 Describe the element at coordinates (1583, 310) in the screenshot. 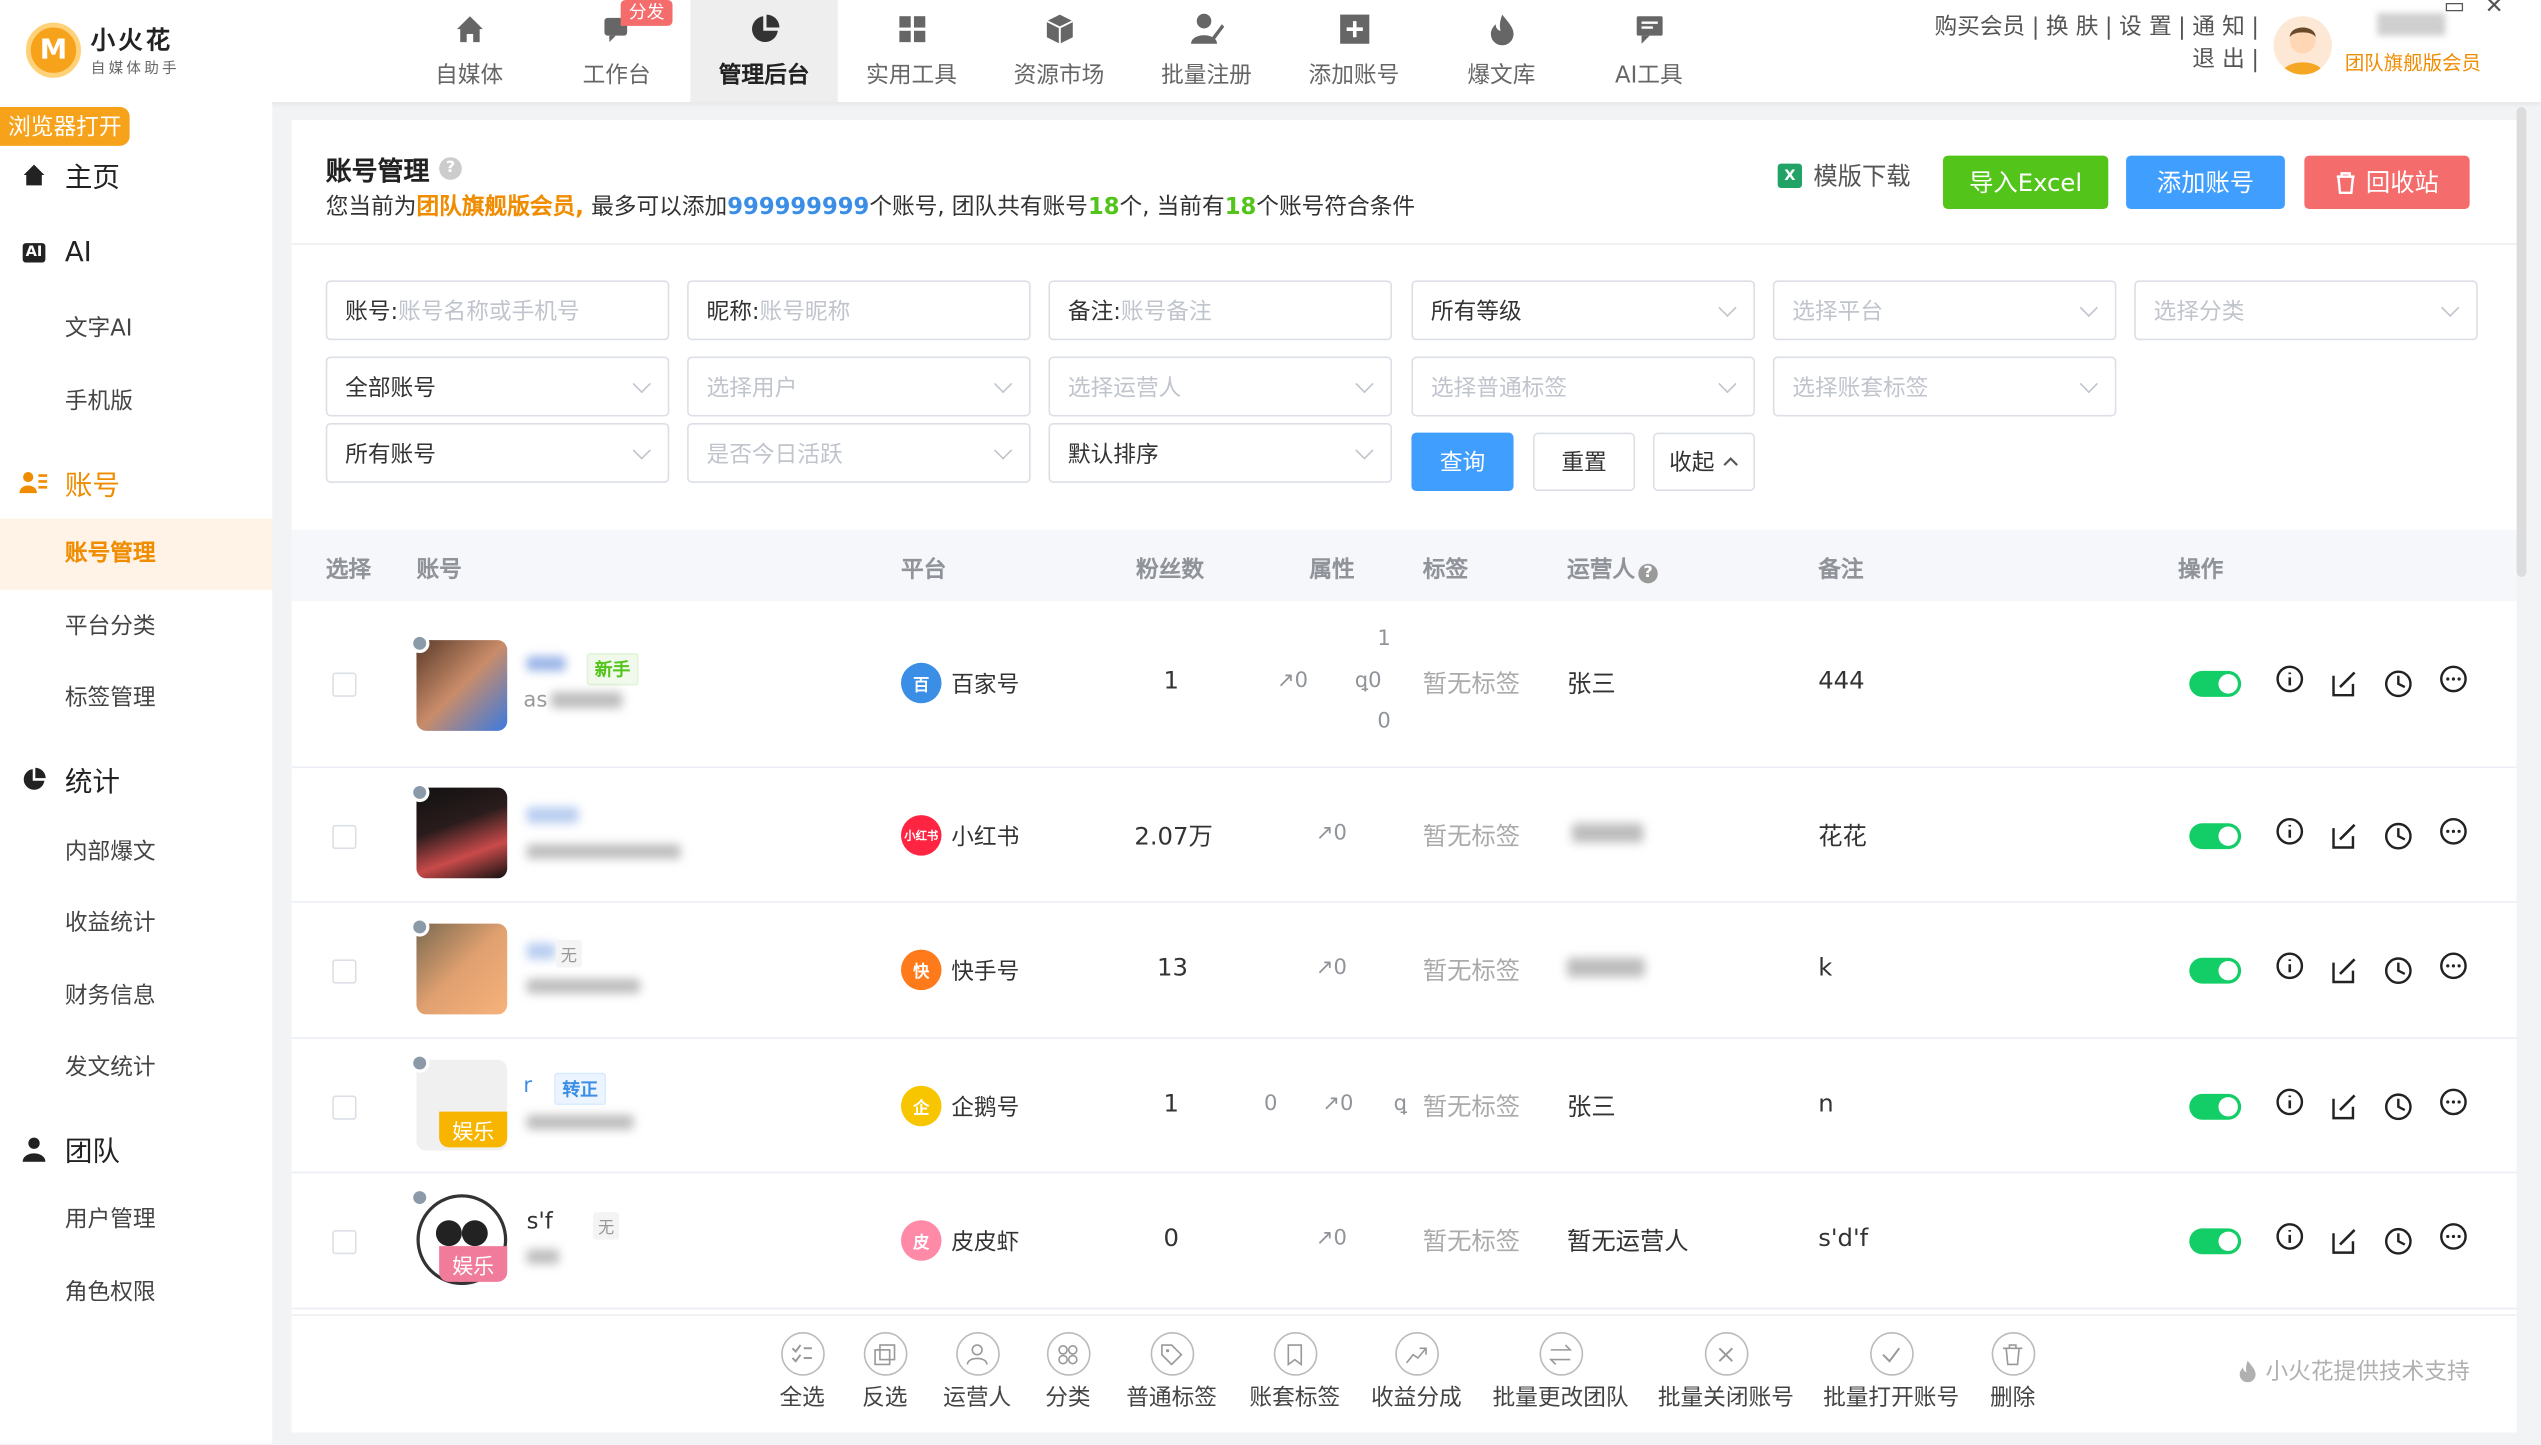

I see `level-select: 所有等级` at that location.